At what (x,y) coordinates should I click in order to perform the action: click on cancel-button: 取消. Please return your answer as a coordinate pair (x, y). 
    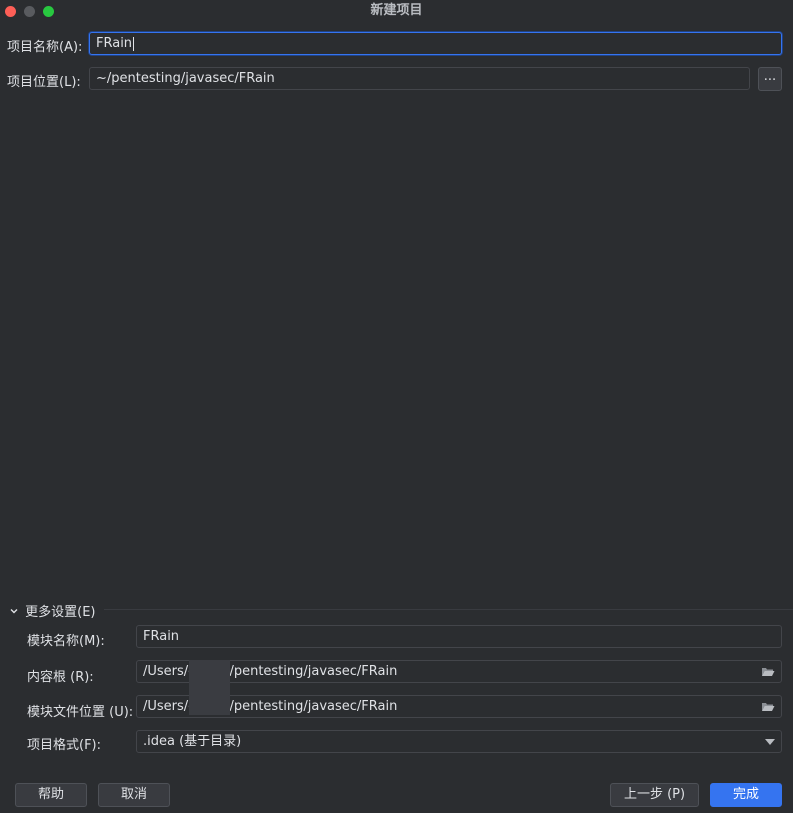
    Looking at the image, I should click on (134, 795).